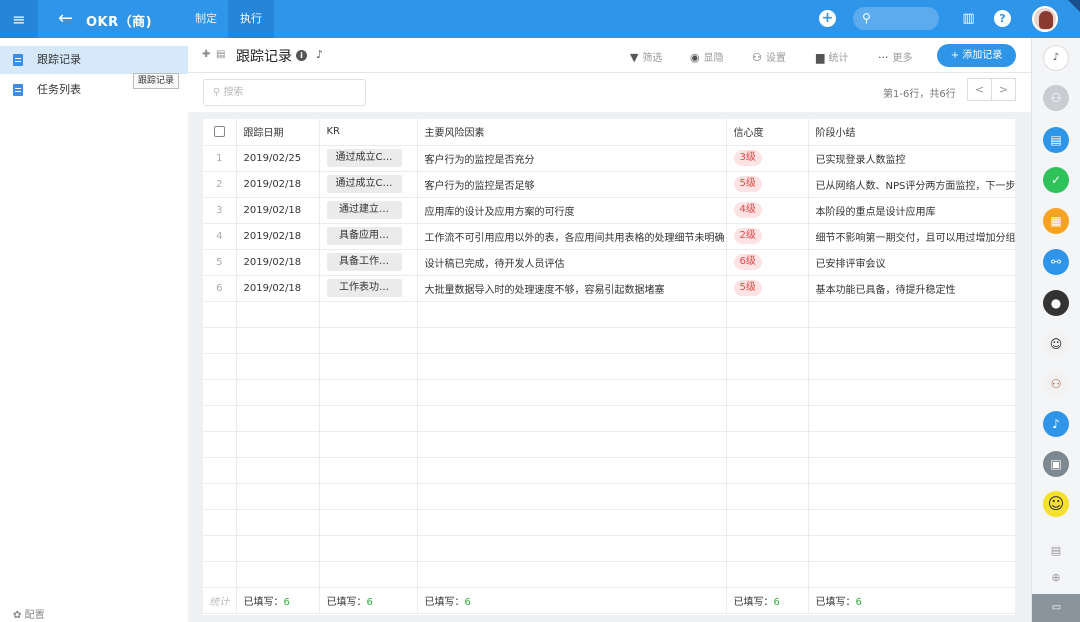 This screenshot has width=1080, height=622. What do you see at coordinates (251, 19) in the screenshot?
I see `tab-execute: 执行` at bounding box center [251, 19].